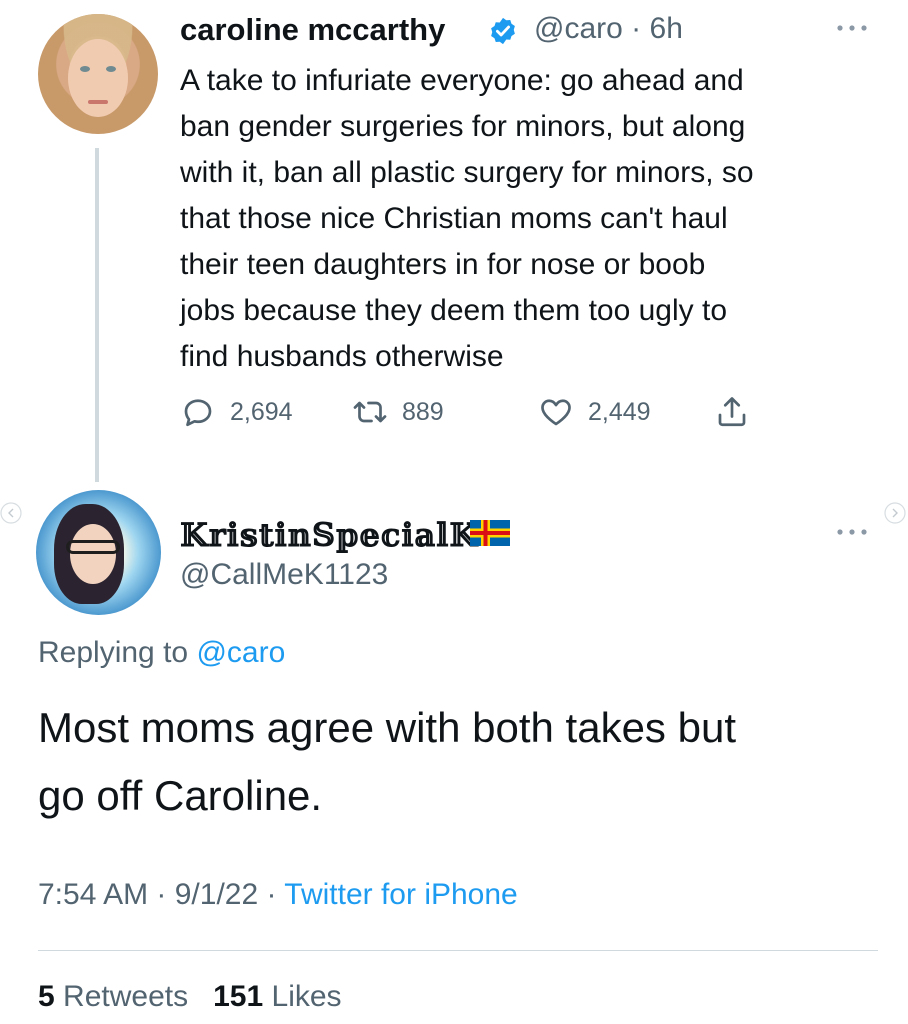  What do you see at coordinates (198, 413) in the screenshot?
I see `reply-icon` at bounding box center [198, 413].